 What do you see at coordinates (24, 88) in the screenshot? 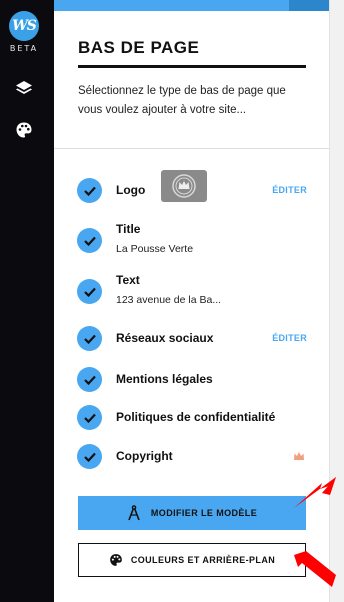
I see `layers-icon` at bounding box center [24, 88].